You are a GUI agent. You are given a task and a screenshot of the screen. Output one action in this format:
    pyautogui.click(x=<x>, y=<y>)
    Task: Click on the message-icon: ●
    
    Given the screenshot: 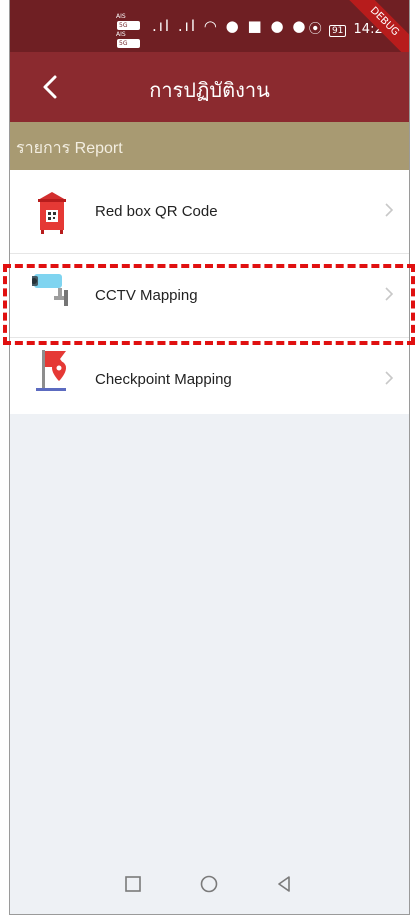 What is the action you would take?
    pyautogui.click(x=300, y=26)
    